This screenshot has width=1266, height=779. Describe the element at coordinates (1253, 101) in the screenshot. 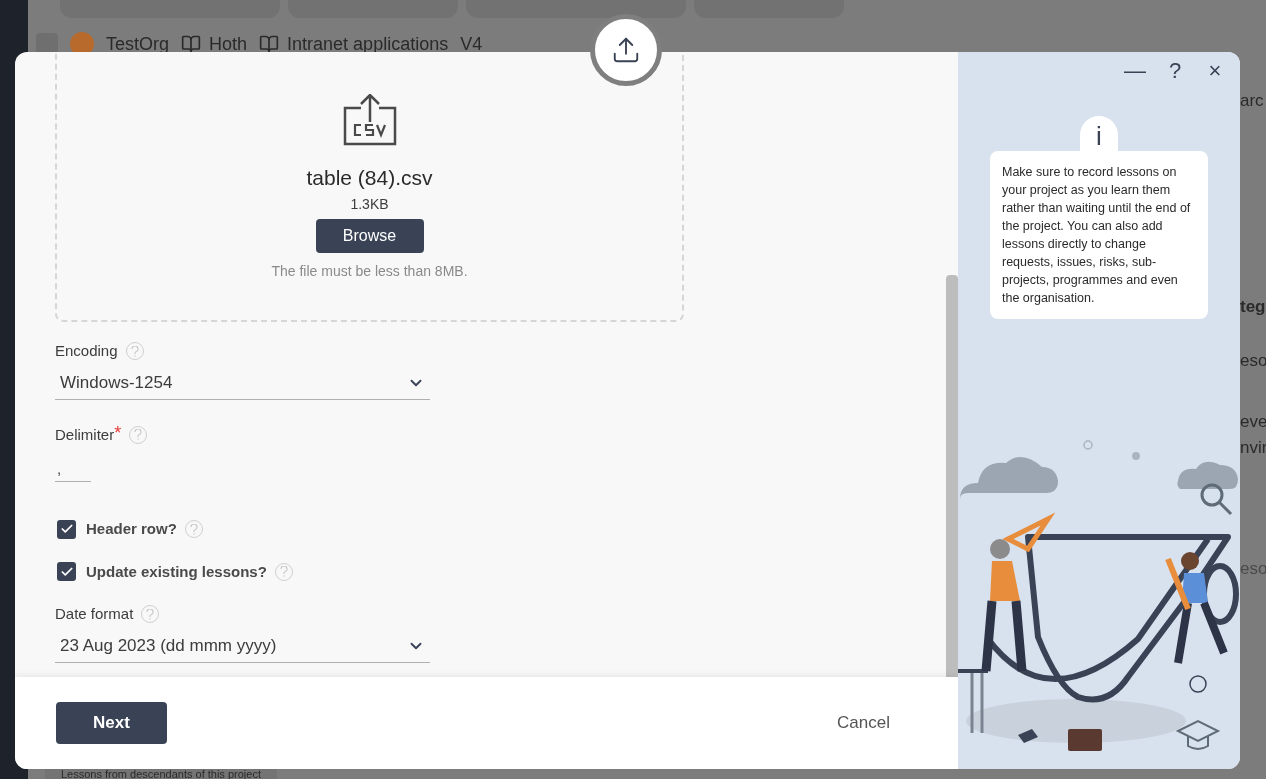

I see `search-field: arc` at that location.